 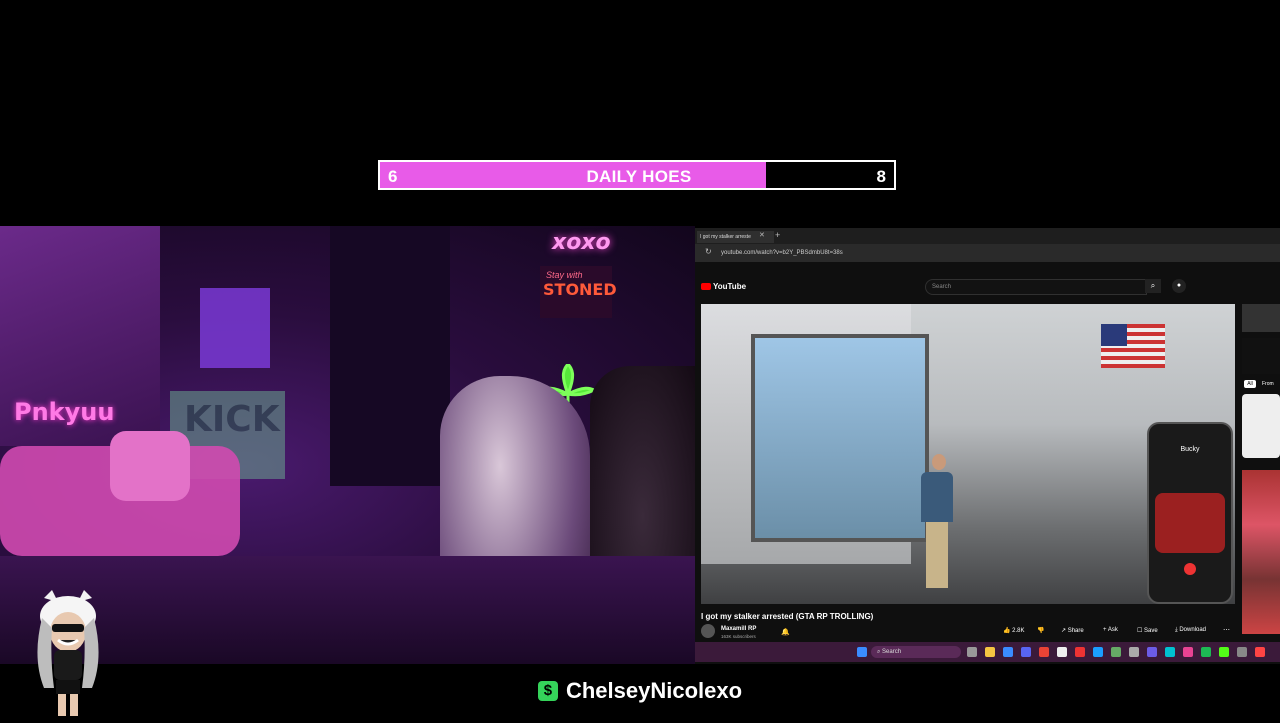 I want to click on streamer-handle-bar: $ ChelseyNicolexo, so click(x=640, y=693).